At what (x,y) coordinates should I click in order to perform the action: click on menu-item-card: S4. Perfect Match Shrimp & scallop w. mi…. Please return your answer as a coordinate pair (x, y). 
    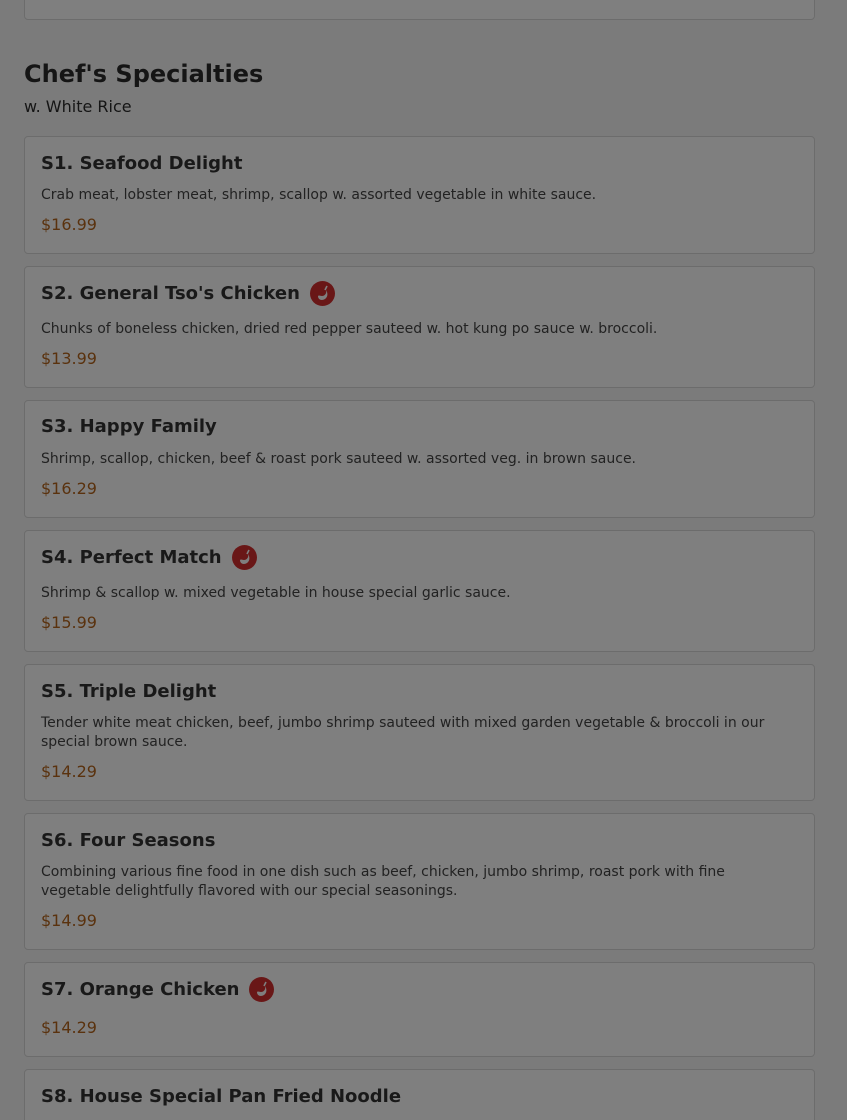
    Looking at the image, I should click on (419, 591).